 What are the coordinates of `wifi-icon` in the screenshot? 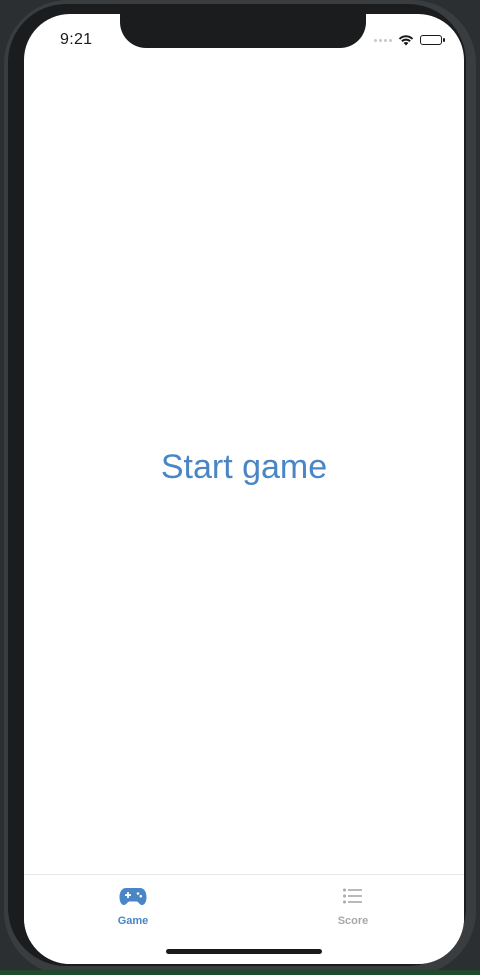 It's located at (406, 40).